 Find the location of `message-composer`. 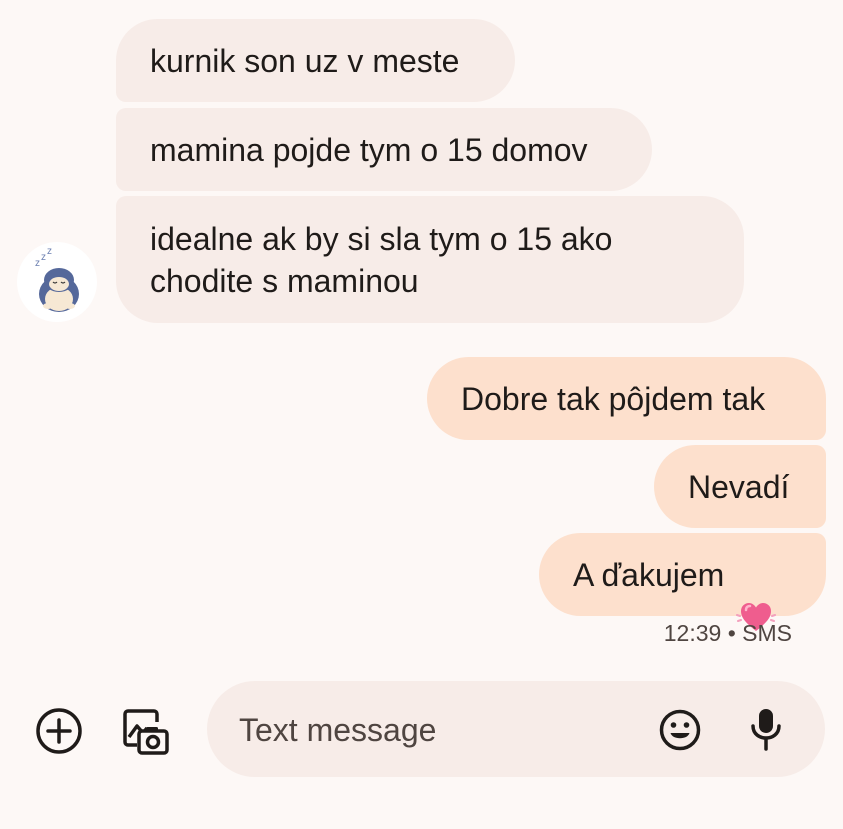

message-composer is located at coordinates (516, 729).